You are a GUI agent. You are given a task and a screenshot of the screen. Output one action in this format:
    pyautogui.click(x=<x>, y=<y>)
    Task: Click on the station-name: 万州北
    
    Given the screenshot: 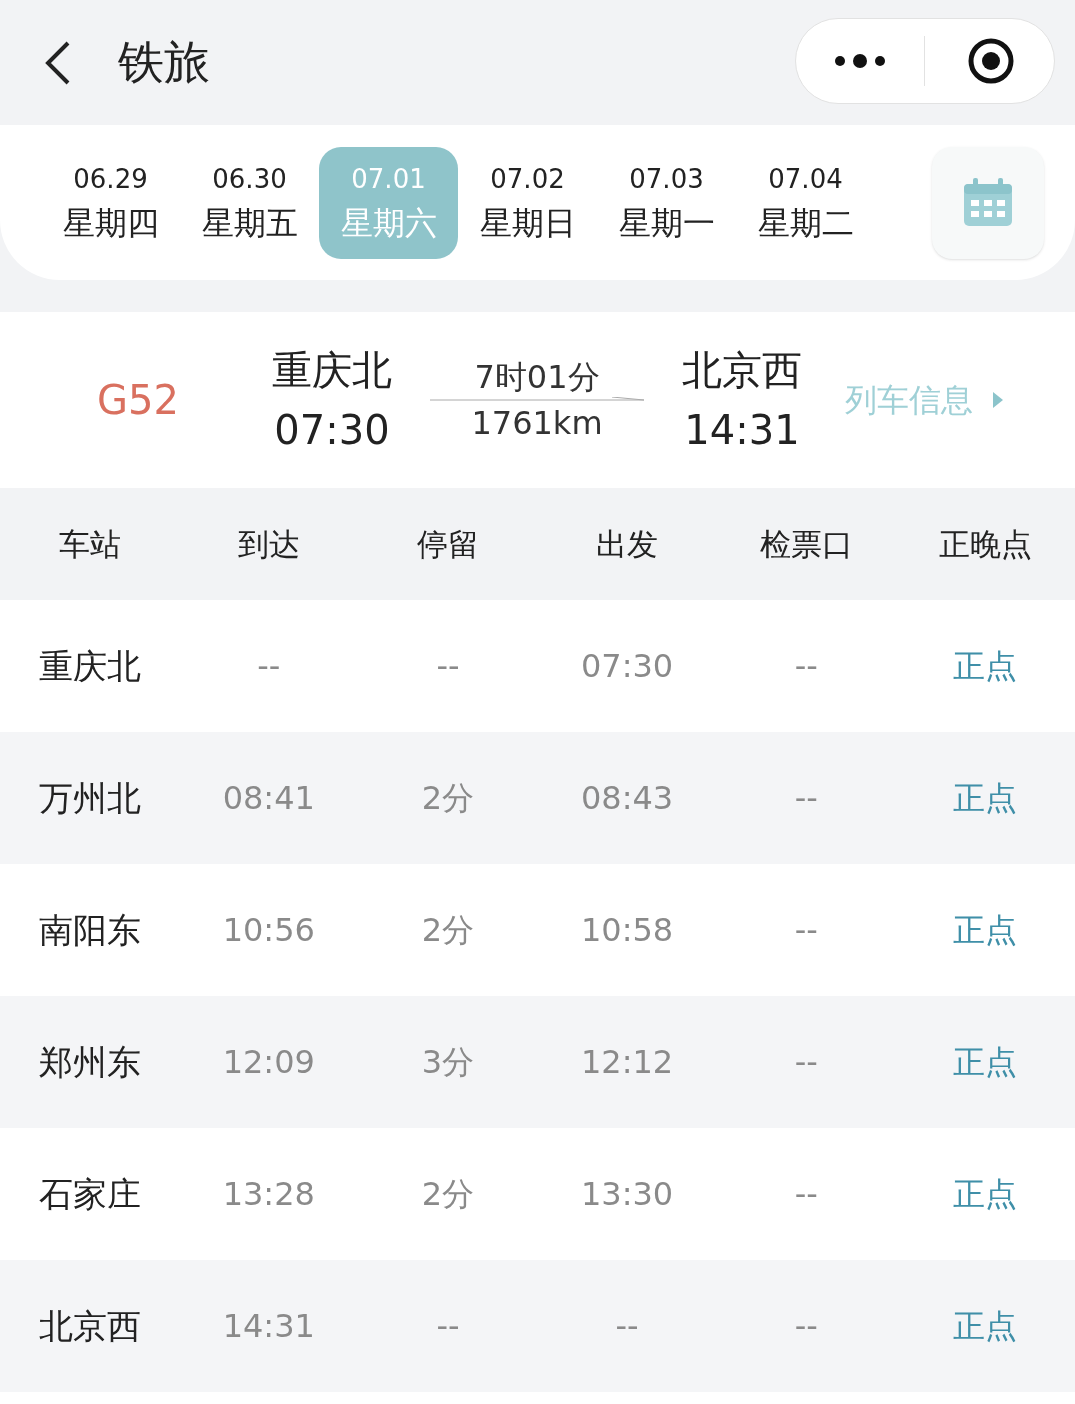 What is the action you would take?
    pyautogui.click(x=89, y=798)
    